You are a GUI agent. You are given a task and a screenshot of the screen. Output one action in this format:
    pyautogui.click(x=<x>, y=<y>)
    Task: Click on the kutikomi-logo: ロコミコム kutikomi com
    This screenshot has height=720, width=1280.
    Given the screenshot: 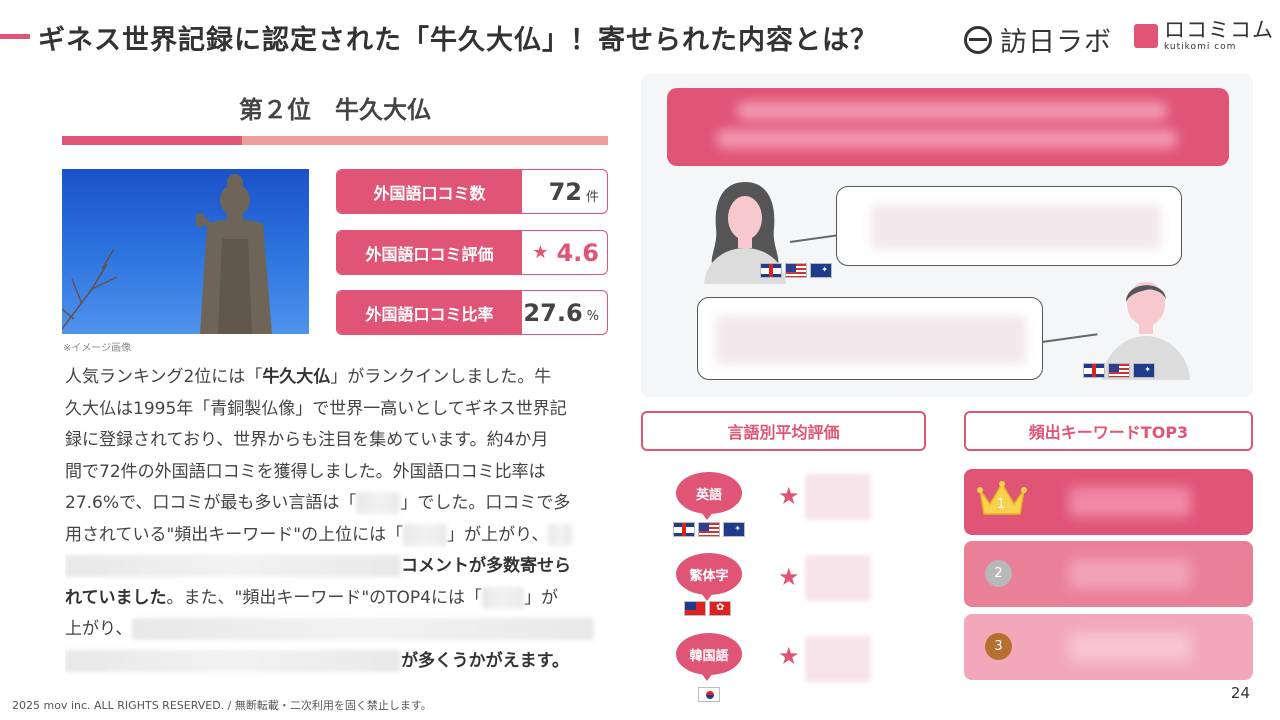 What is the action you would take?
    pyautogui.click(x=1204, y=36)
    